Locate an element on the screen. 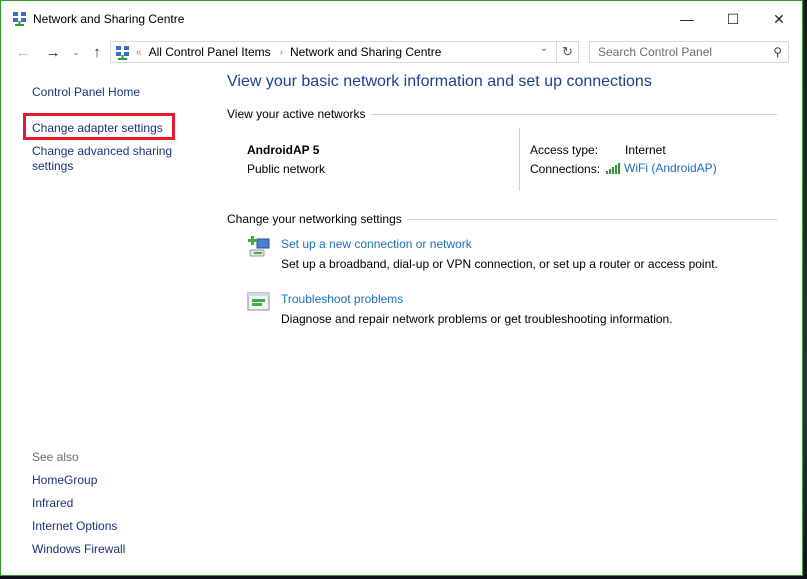 Image resolution: width=807 pixels, height=579 pixels. control-panel-home-link: Control Panel Home is located at coordinates (86, 92).